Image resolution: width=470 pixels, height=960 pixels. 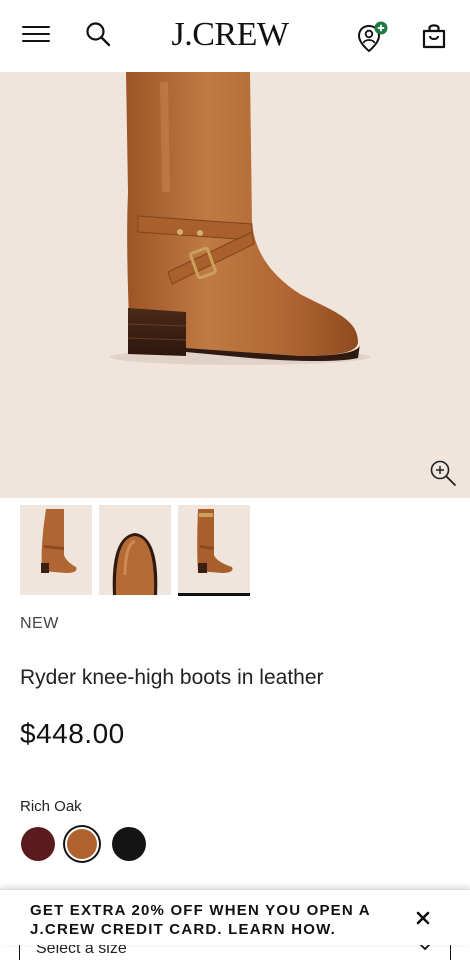 What do you see at coordinates (98, 34) in the screenshot?
I see `search-icon` at bounding box center [98, 34].